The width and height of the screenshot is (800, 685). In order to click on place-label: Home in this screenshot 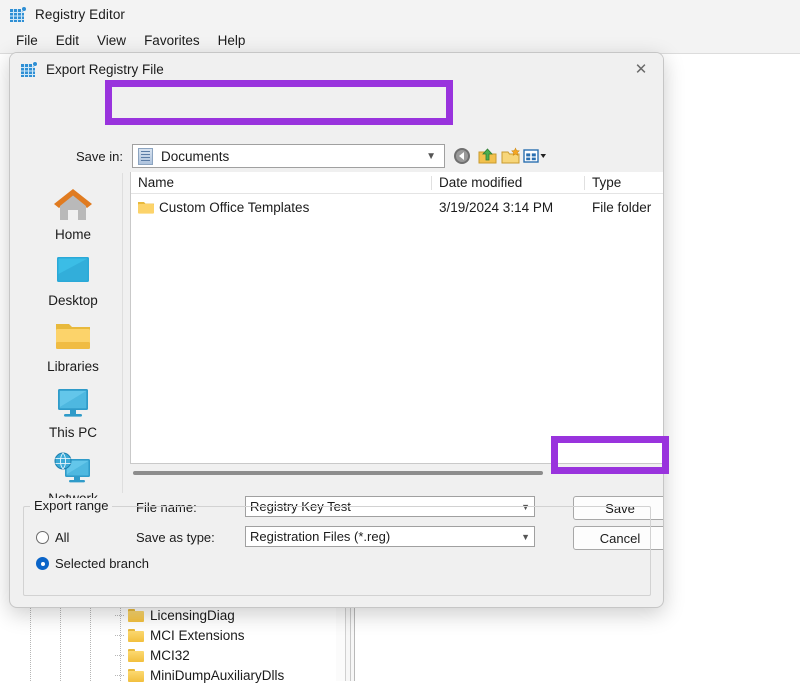, I will do `click(72, 234)`.